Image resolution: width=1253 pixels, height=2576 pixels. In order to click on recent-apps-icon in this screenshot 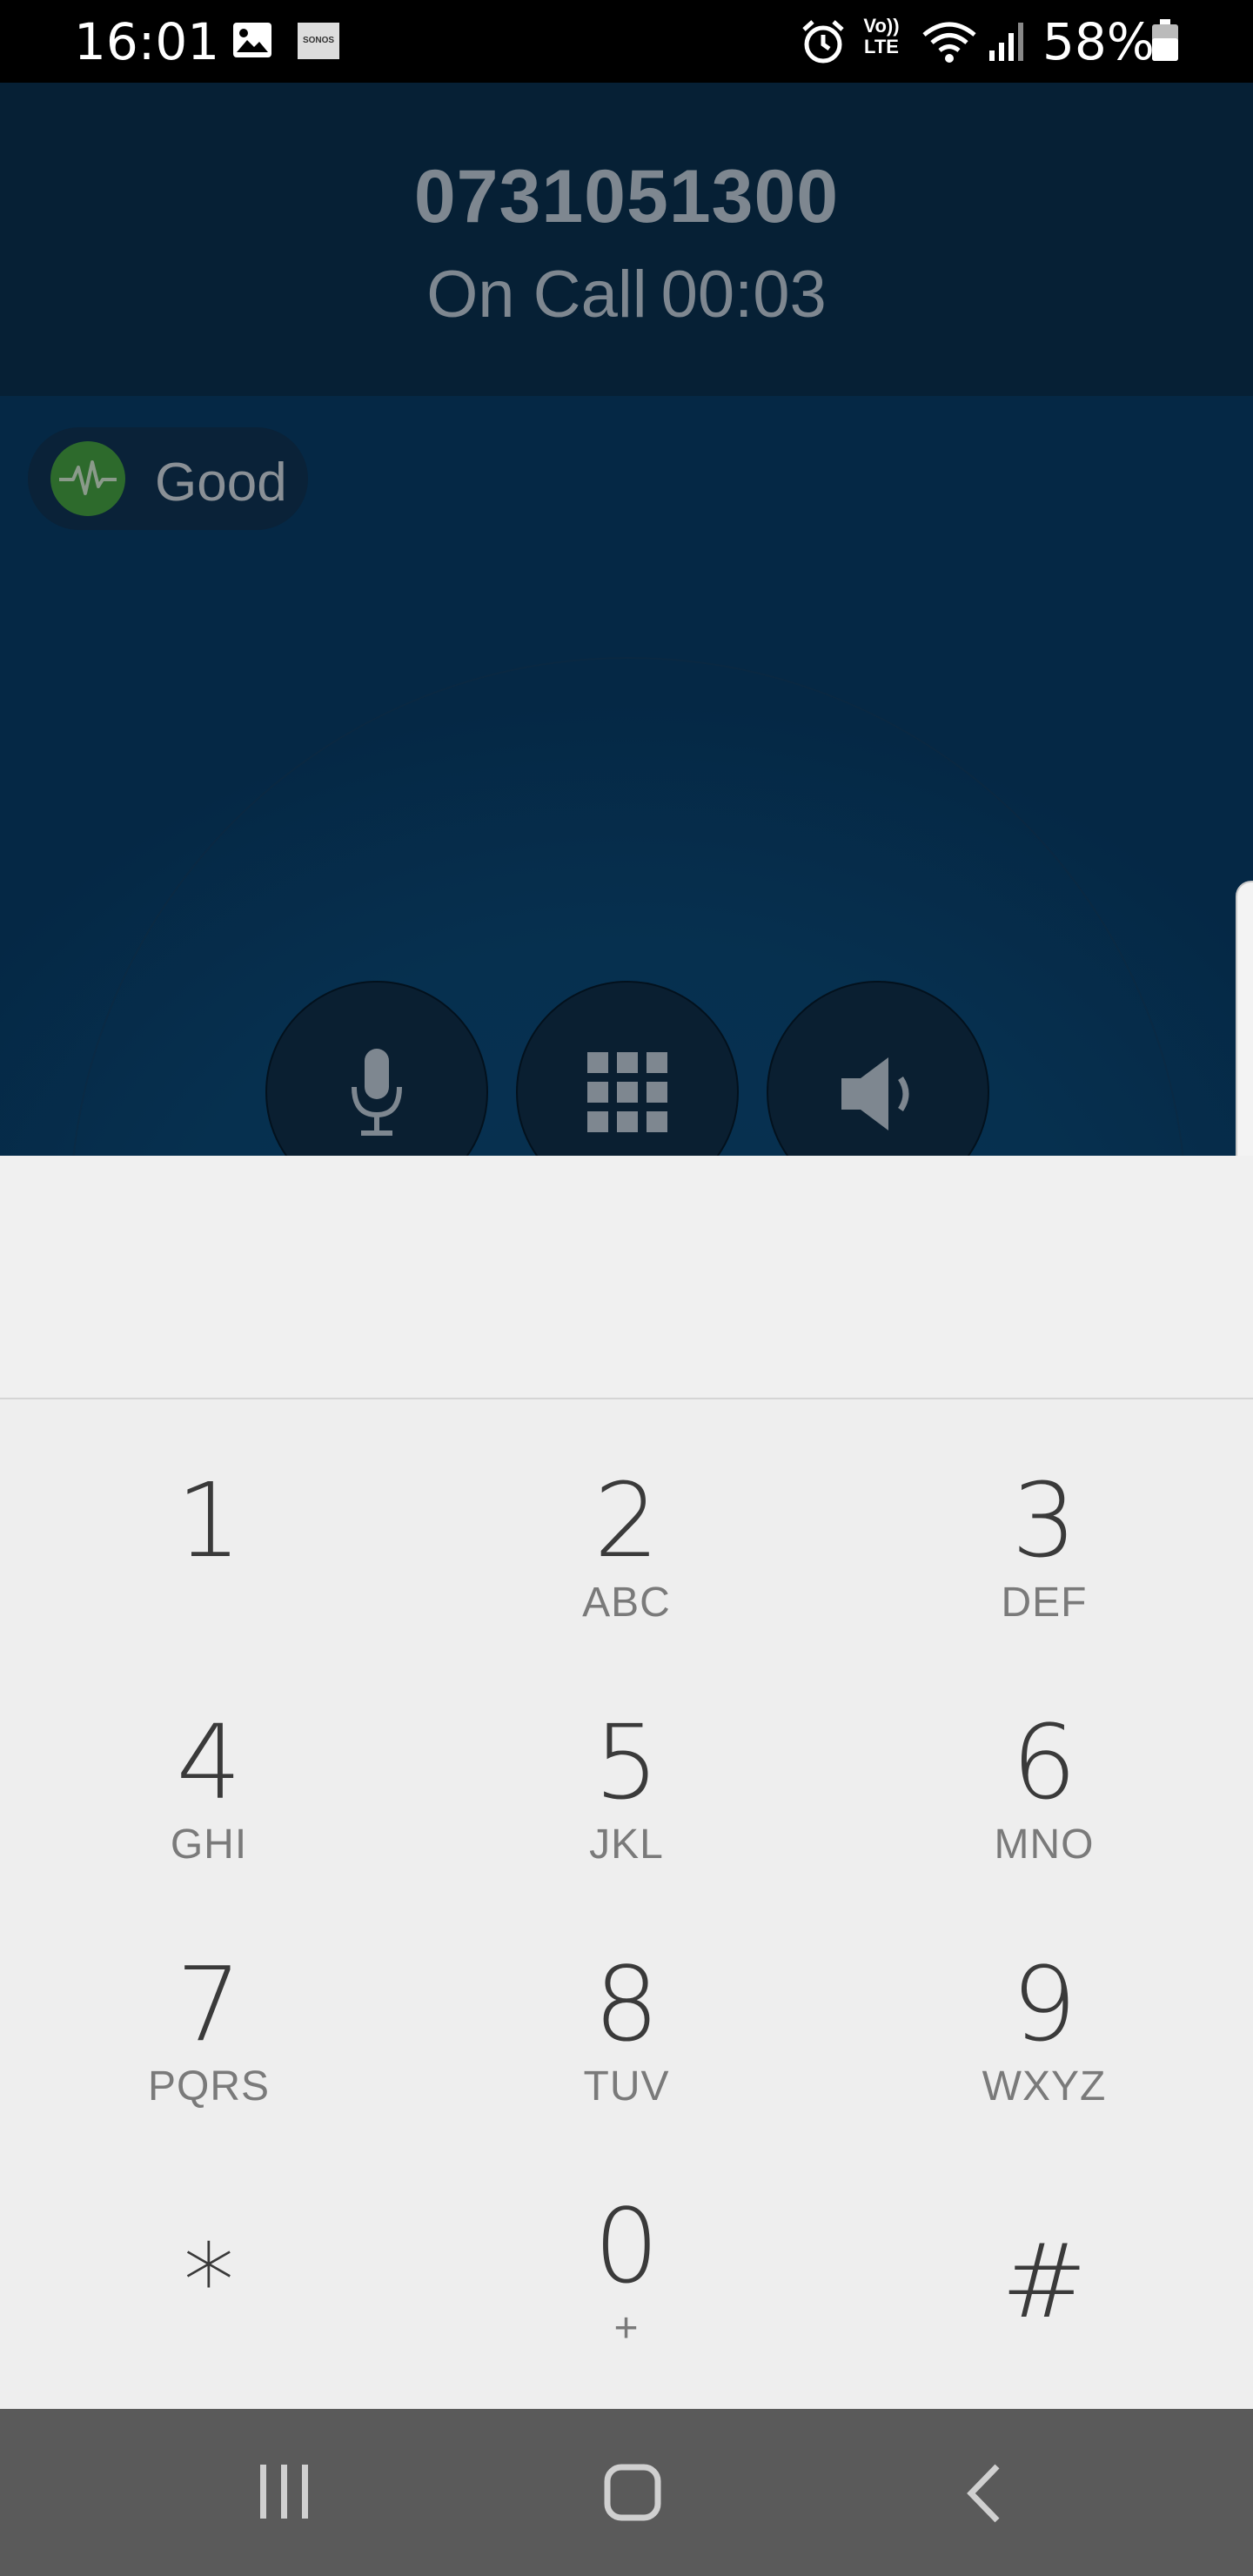, I will do `click(284, 2492)`.